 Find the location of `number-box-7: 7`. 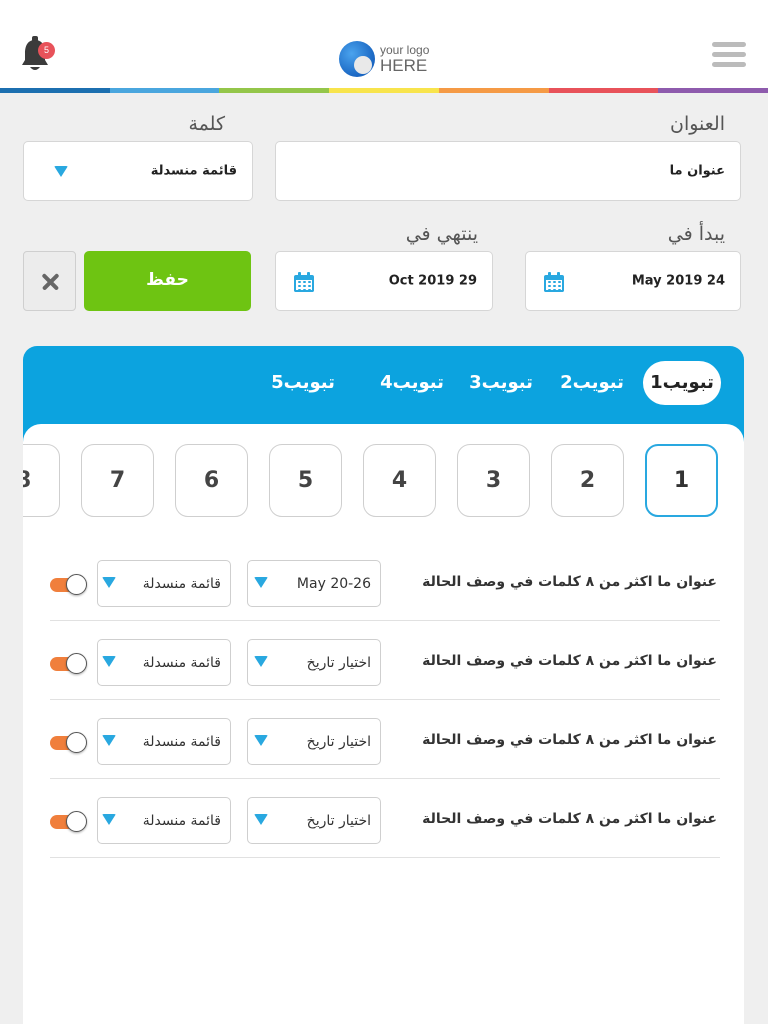

number-box-7: 7 is located at coordinates (117, 480).